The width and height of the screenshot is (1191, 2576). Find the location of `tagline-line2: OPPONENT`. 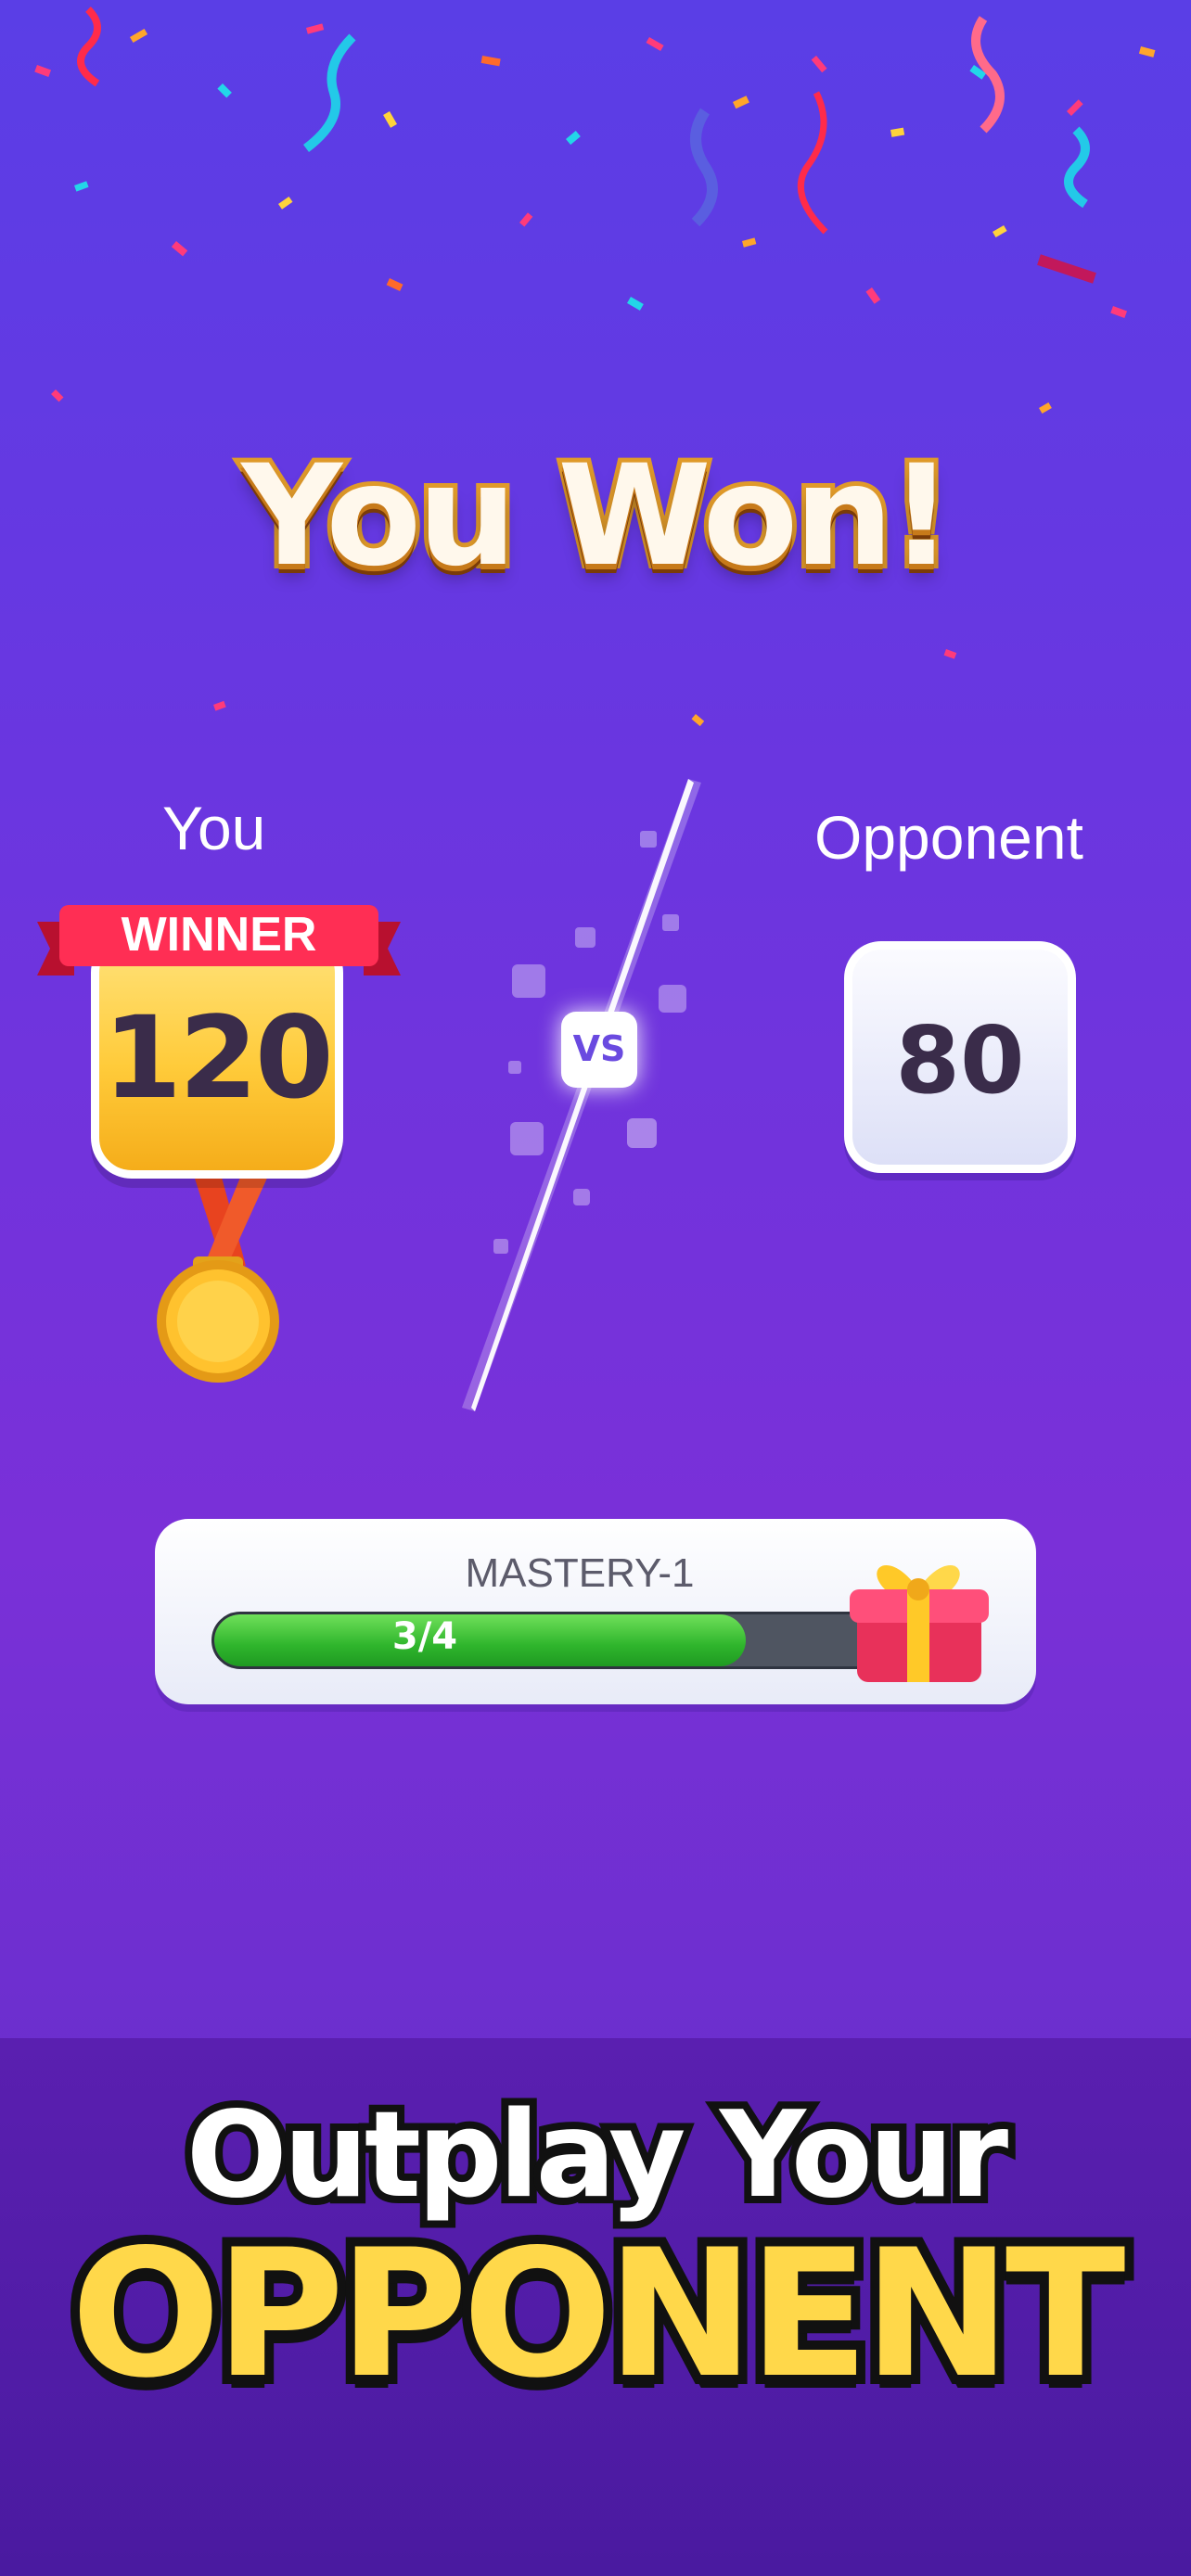

tagline-line2: OPPONENT is located at coordinates (598, 2314).